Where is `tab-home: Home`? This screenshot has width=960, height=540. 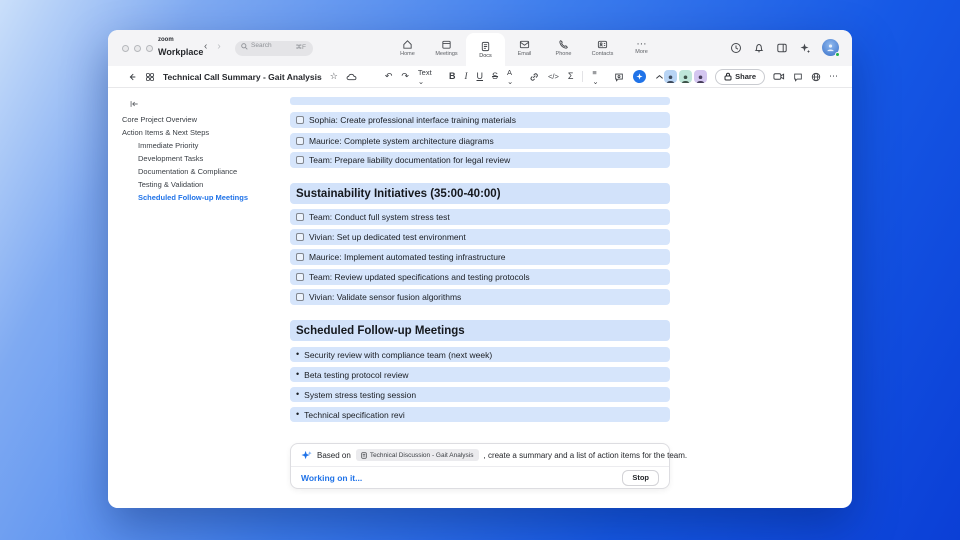
tab-home: Home is located at coordinates (407, 48).